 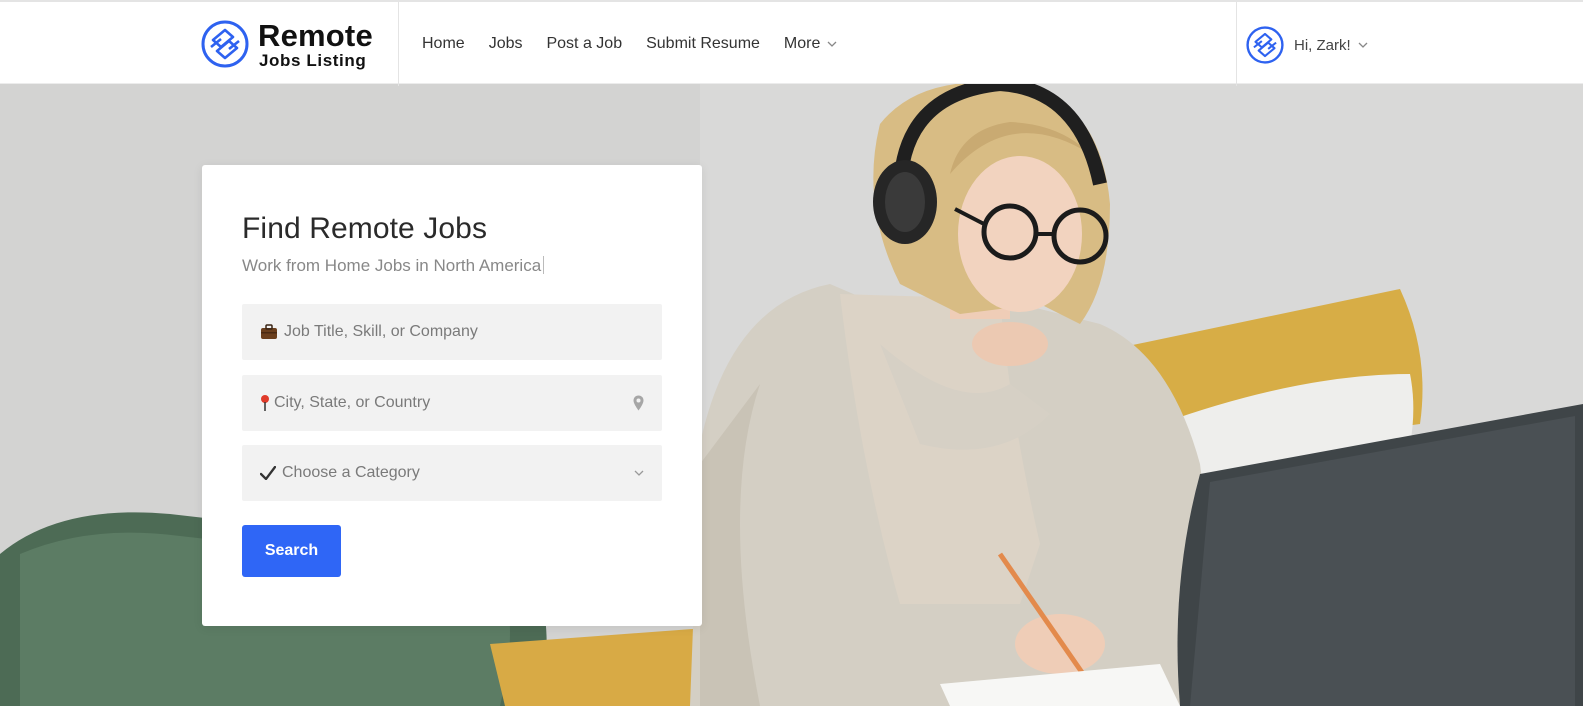 I want to click on check-mark-icon, so click(x=268, y=473).